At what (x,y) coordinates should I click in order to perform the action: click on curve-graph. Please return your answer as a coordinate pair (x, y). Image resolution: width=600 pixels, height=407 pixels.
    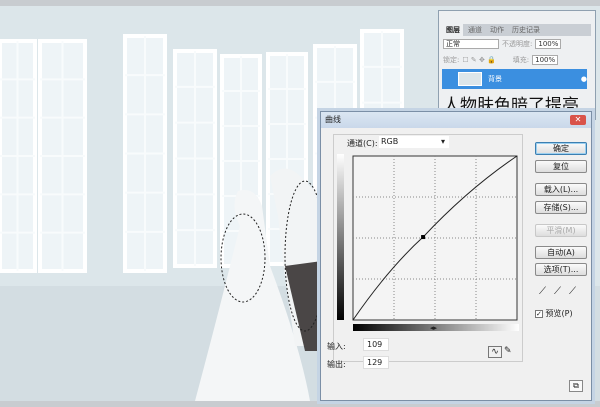
    Looking at the image, I should click on (429, 249).